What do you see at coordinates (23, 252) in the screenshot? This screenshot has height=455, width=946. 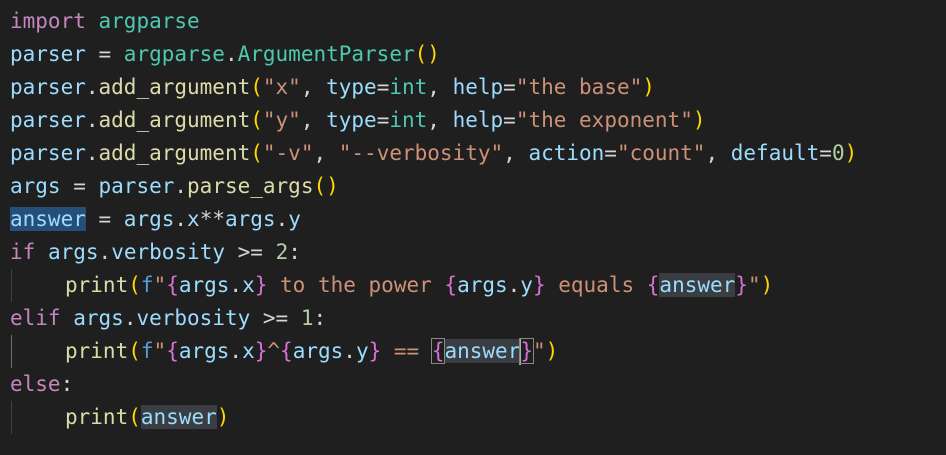 I see `keyword-if: if` at bounding box center [23, 252].